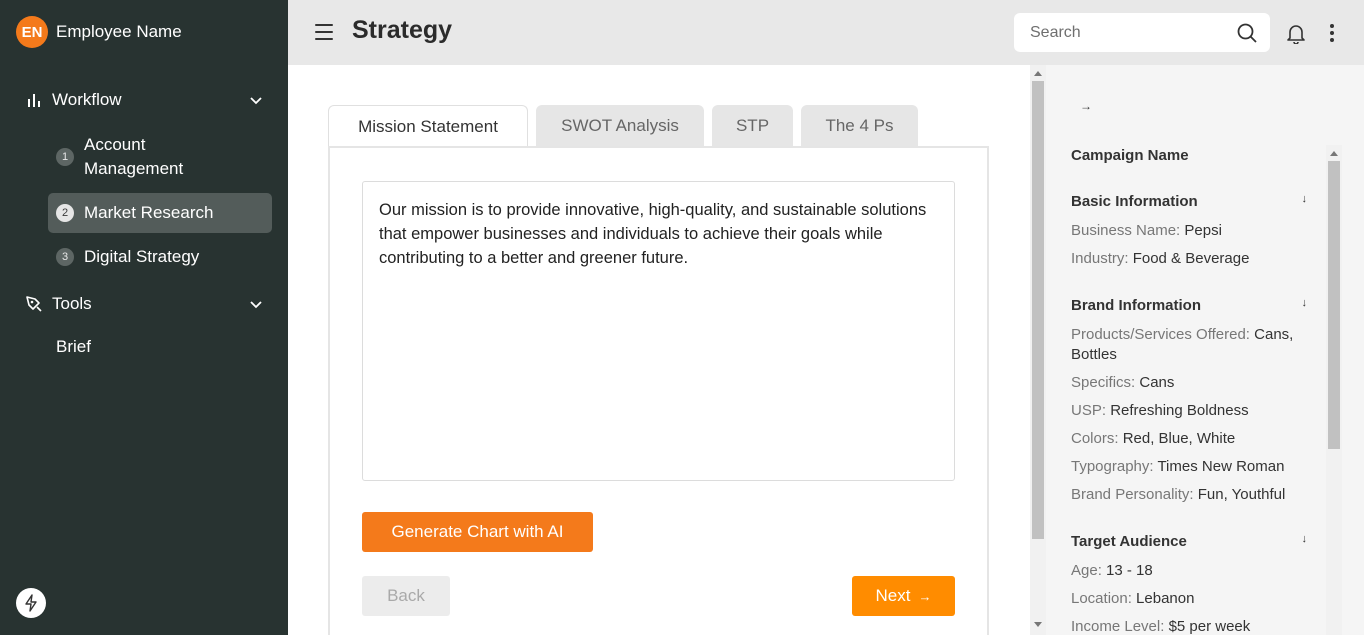 The width and height of the screenshot is (1364, 635). Describe the element at coordinates (1146, 230) in the screenshot. I see `field-business-name: Business Name: Pepsi` at that location.